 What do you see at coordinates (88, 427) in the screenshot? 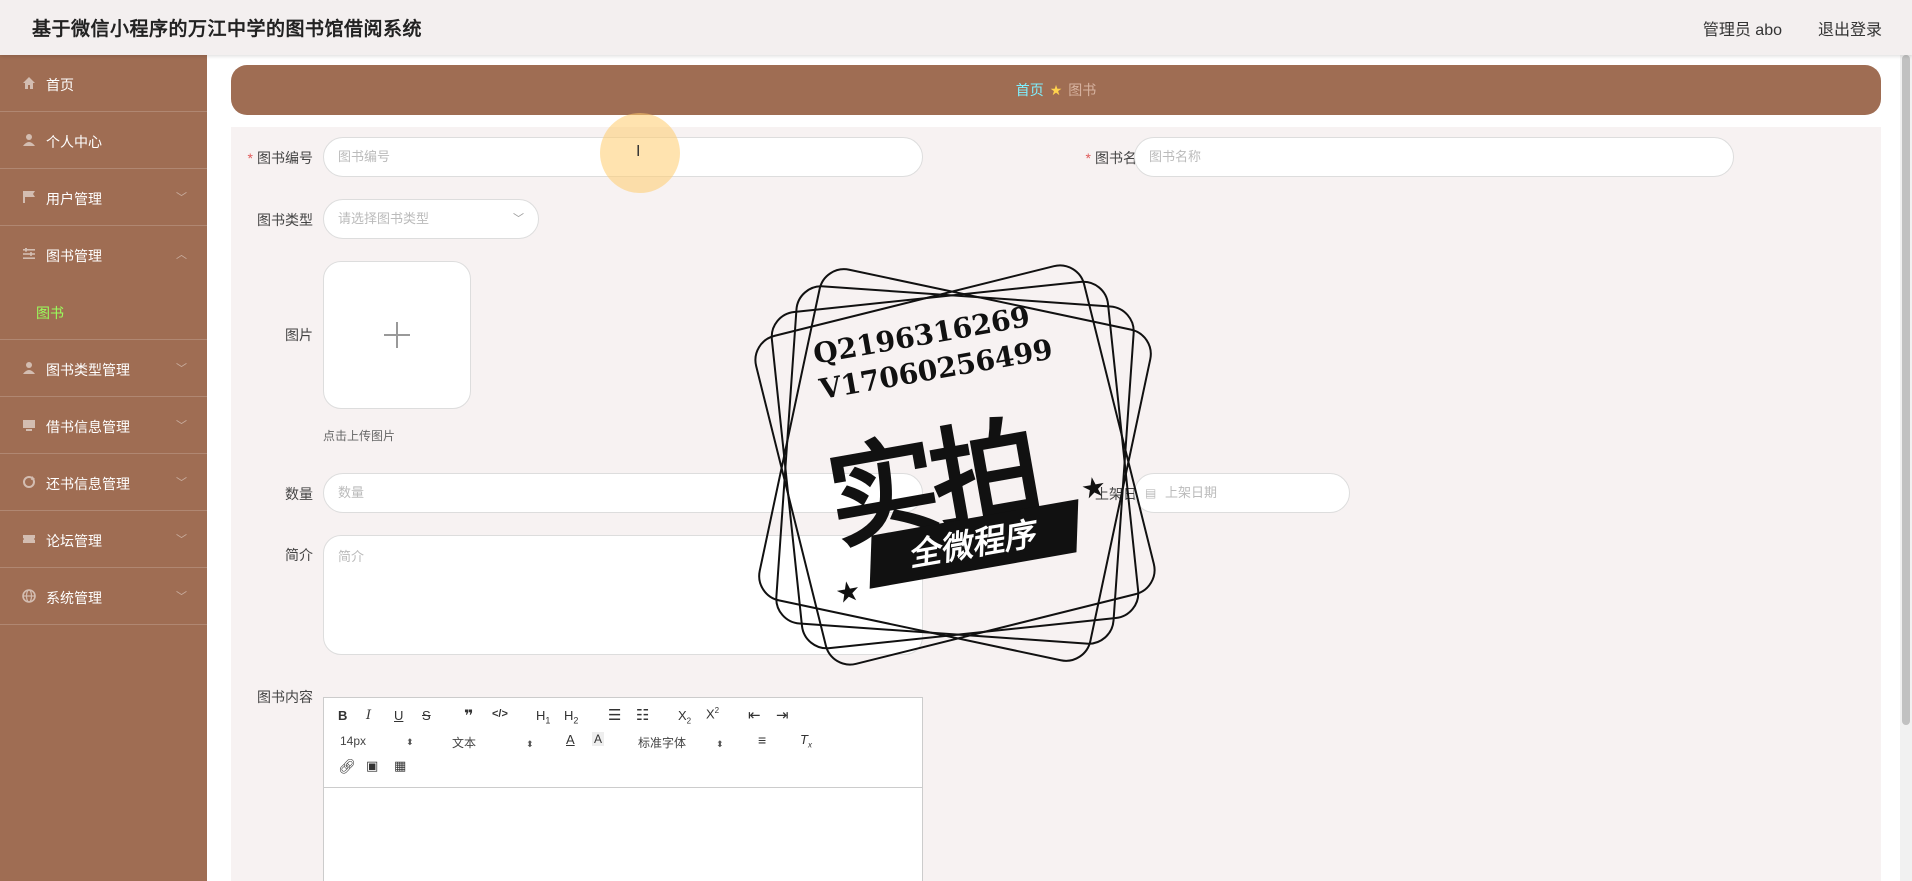
I see `sidebar-item-label: 借书信息管理` at bounding box center [88, 427].